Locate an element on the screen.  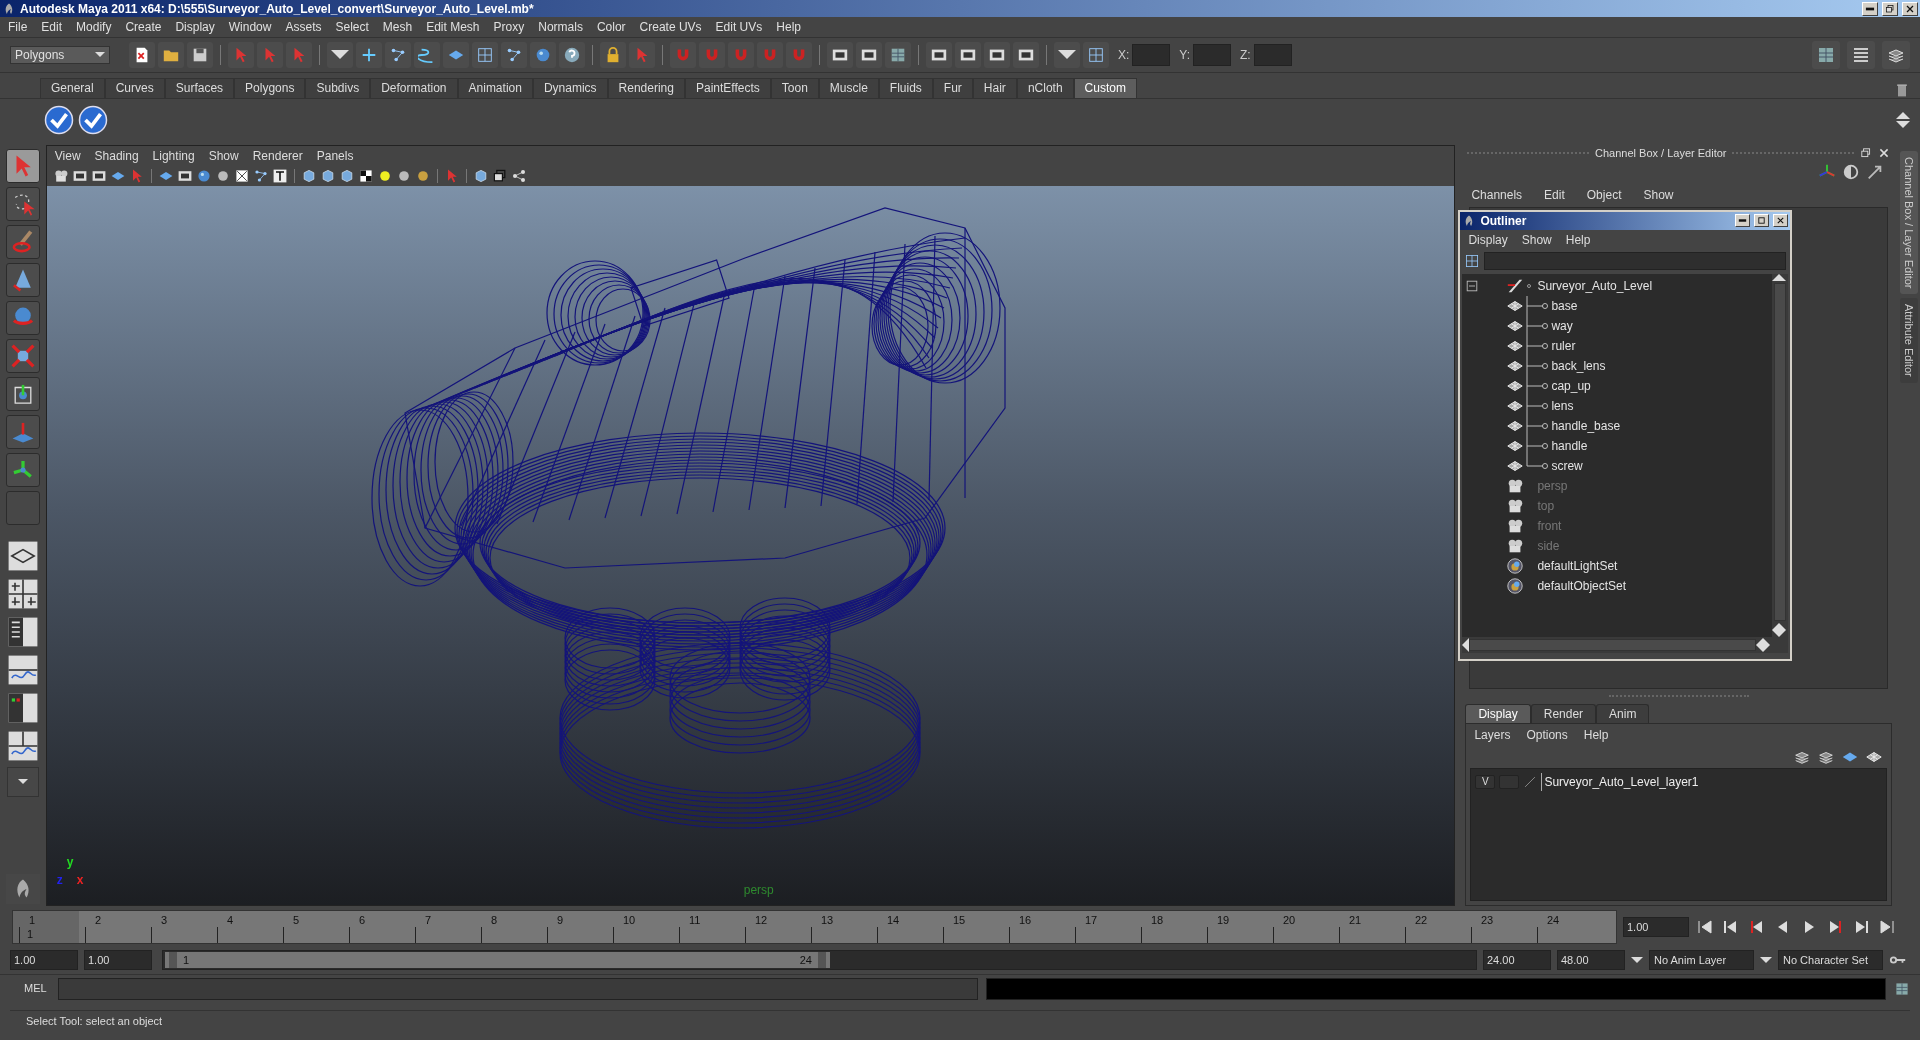
playback-end-field: 24.00 is located at coordinates (1517, 960).